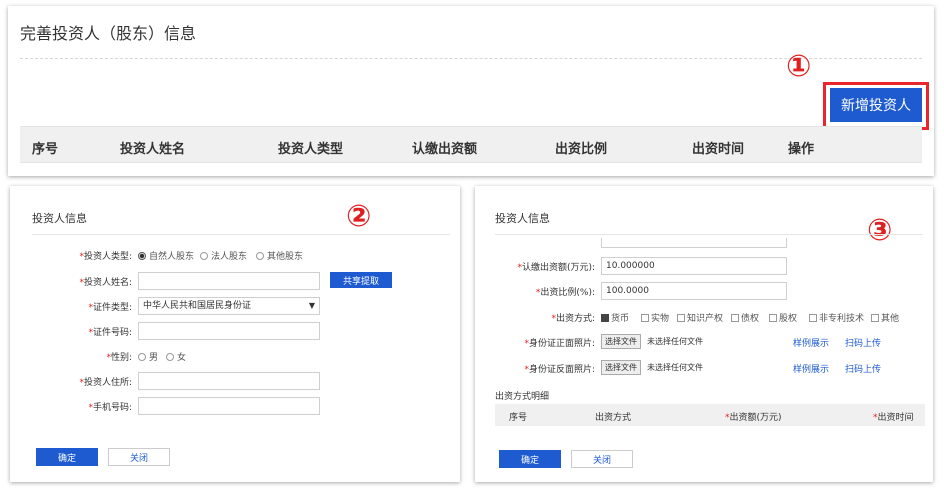 Image resolution: width=944 pixels, height=494 pixels. Describe the element at coordinates (876, 105) in the screenshot. I see `add-investor-button: 新增投资人` at that location.